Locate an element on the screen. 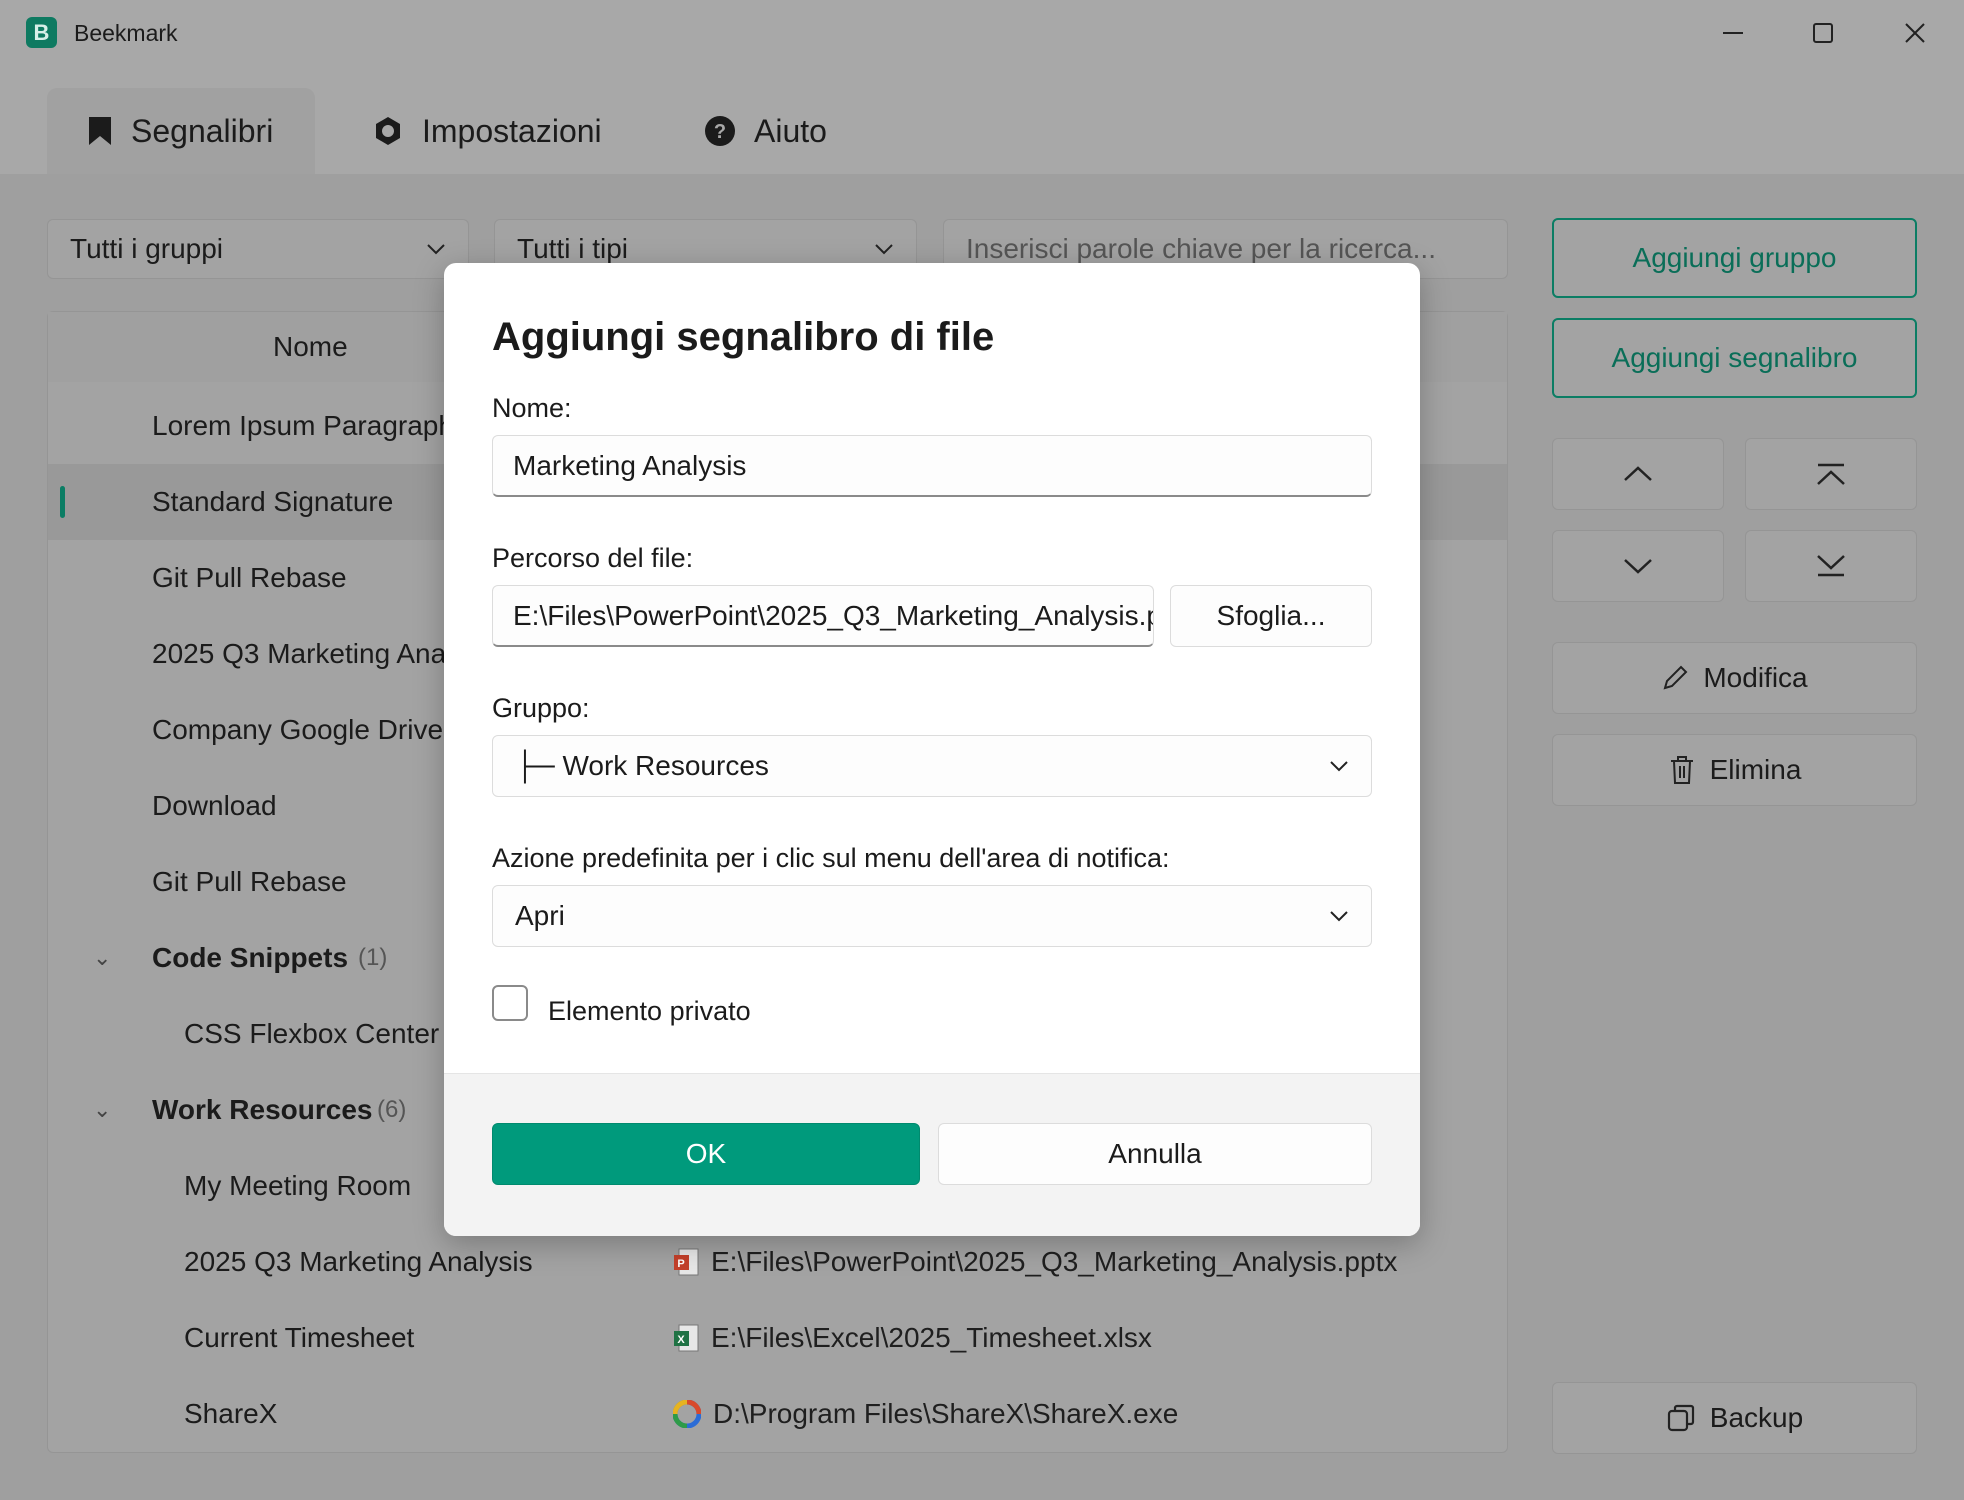 This screenshot has height=1500, width=1964. tab-settings: Impostazioni is located at coordinates (487, 131).